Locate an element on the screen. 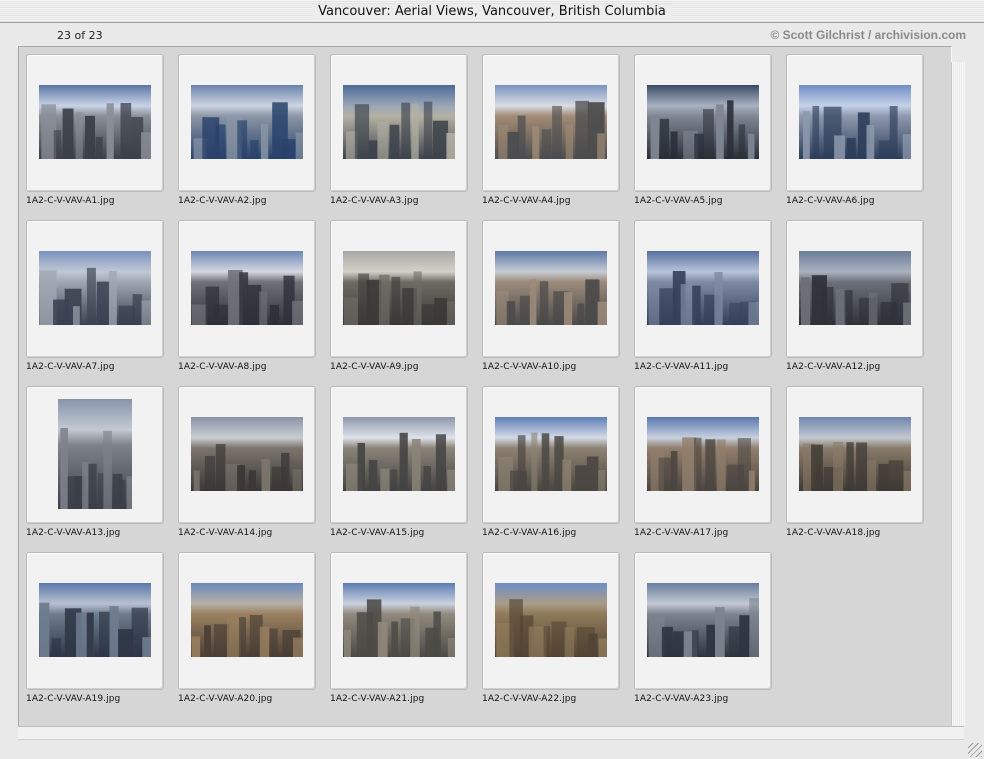 This screenshot has height=759, width=984. thumbnail-filename: 1A2-C-V-VAV-A2.jpg is located at coordinates (222, 201).